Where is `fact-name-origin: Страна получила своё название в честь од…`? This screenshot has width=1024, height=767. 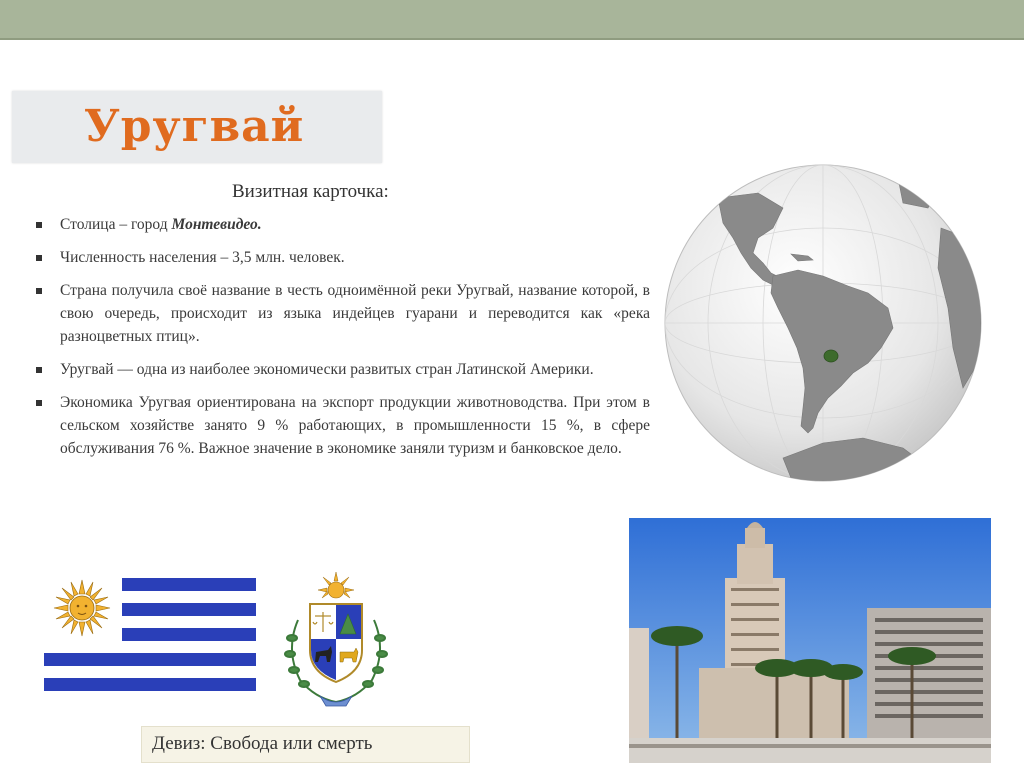 fact-name-origin: Страна получила своё название в честь од… is located at coordinates (343, 313).